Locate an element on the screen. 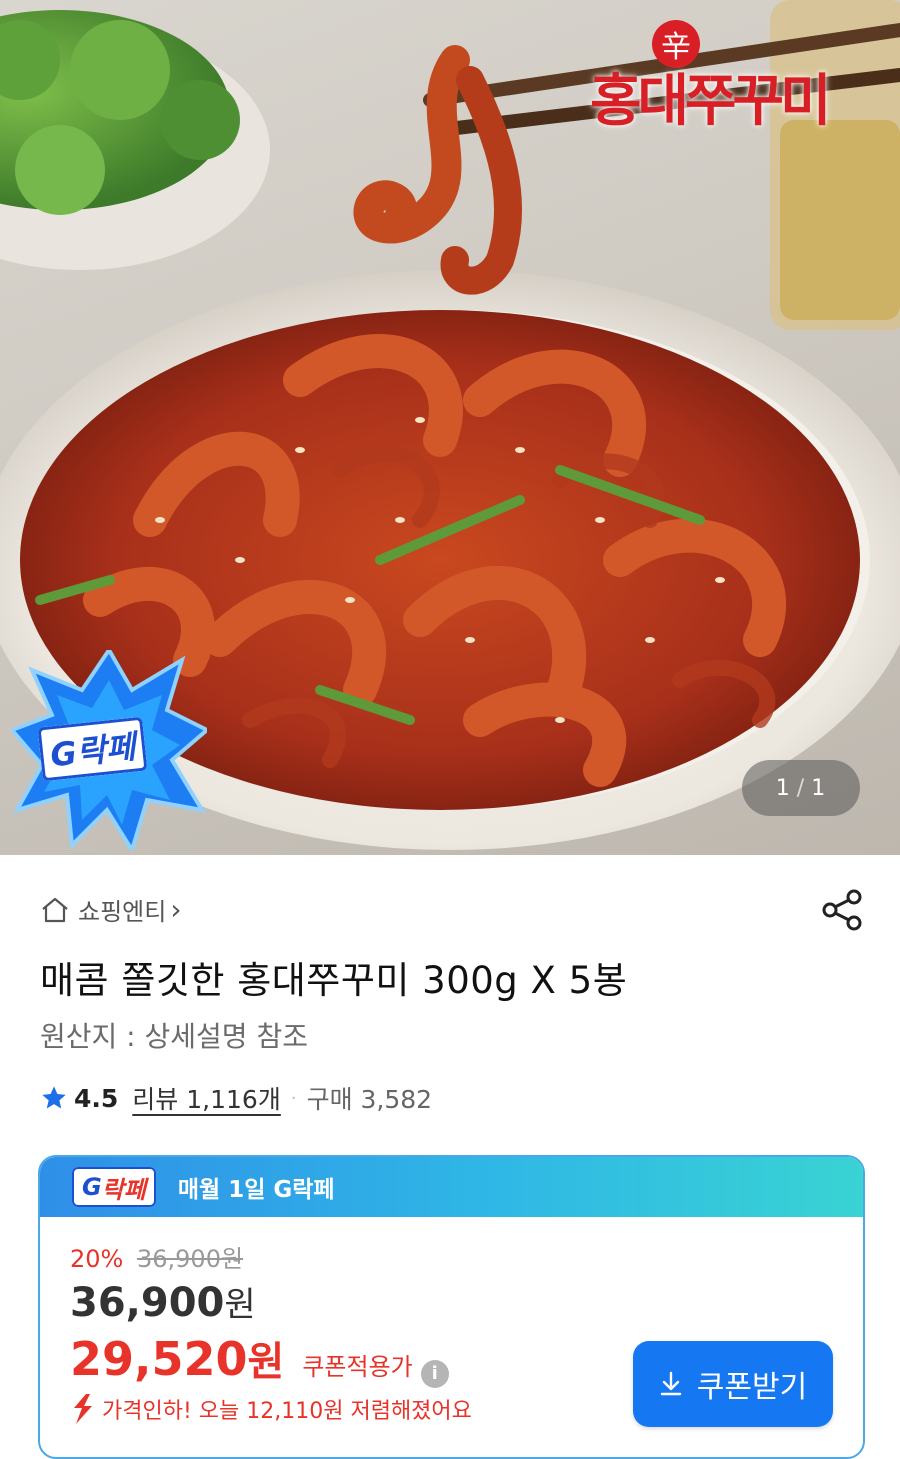 The width and height of the screenshot is (900, 1459). promo-card-header: G 락페 매월 1일 G락페 is located at coordinates (451, 1187).